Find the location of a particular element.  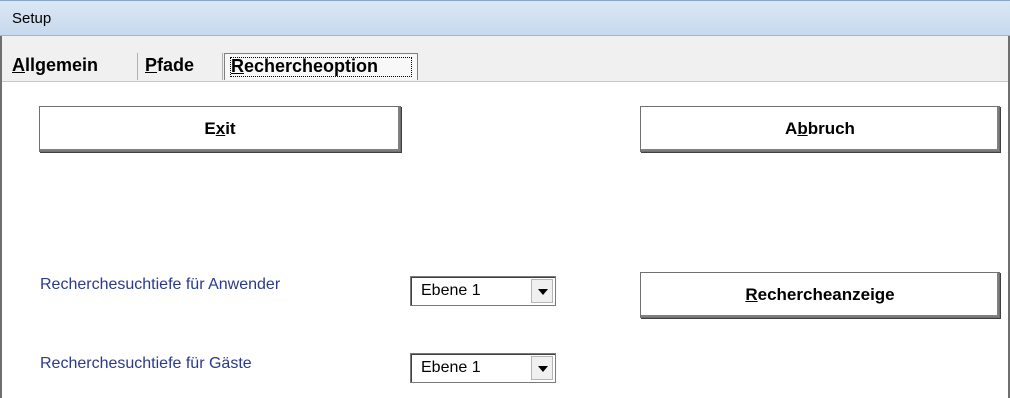

anwender-search-depth-value: Ebene 1 is located at coordinates (451, 290).